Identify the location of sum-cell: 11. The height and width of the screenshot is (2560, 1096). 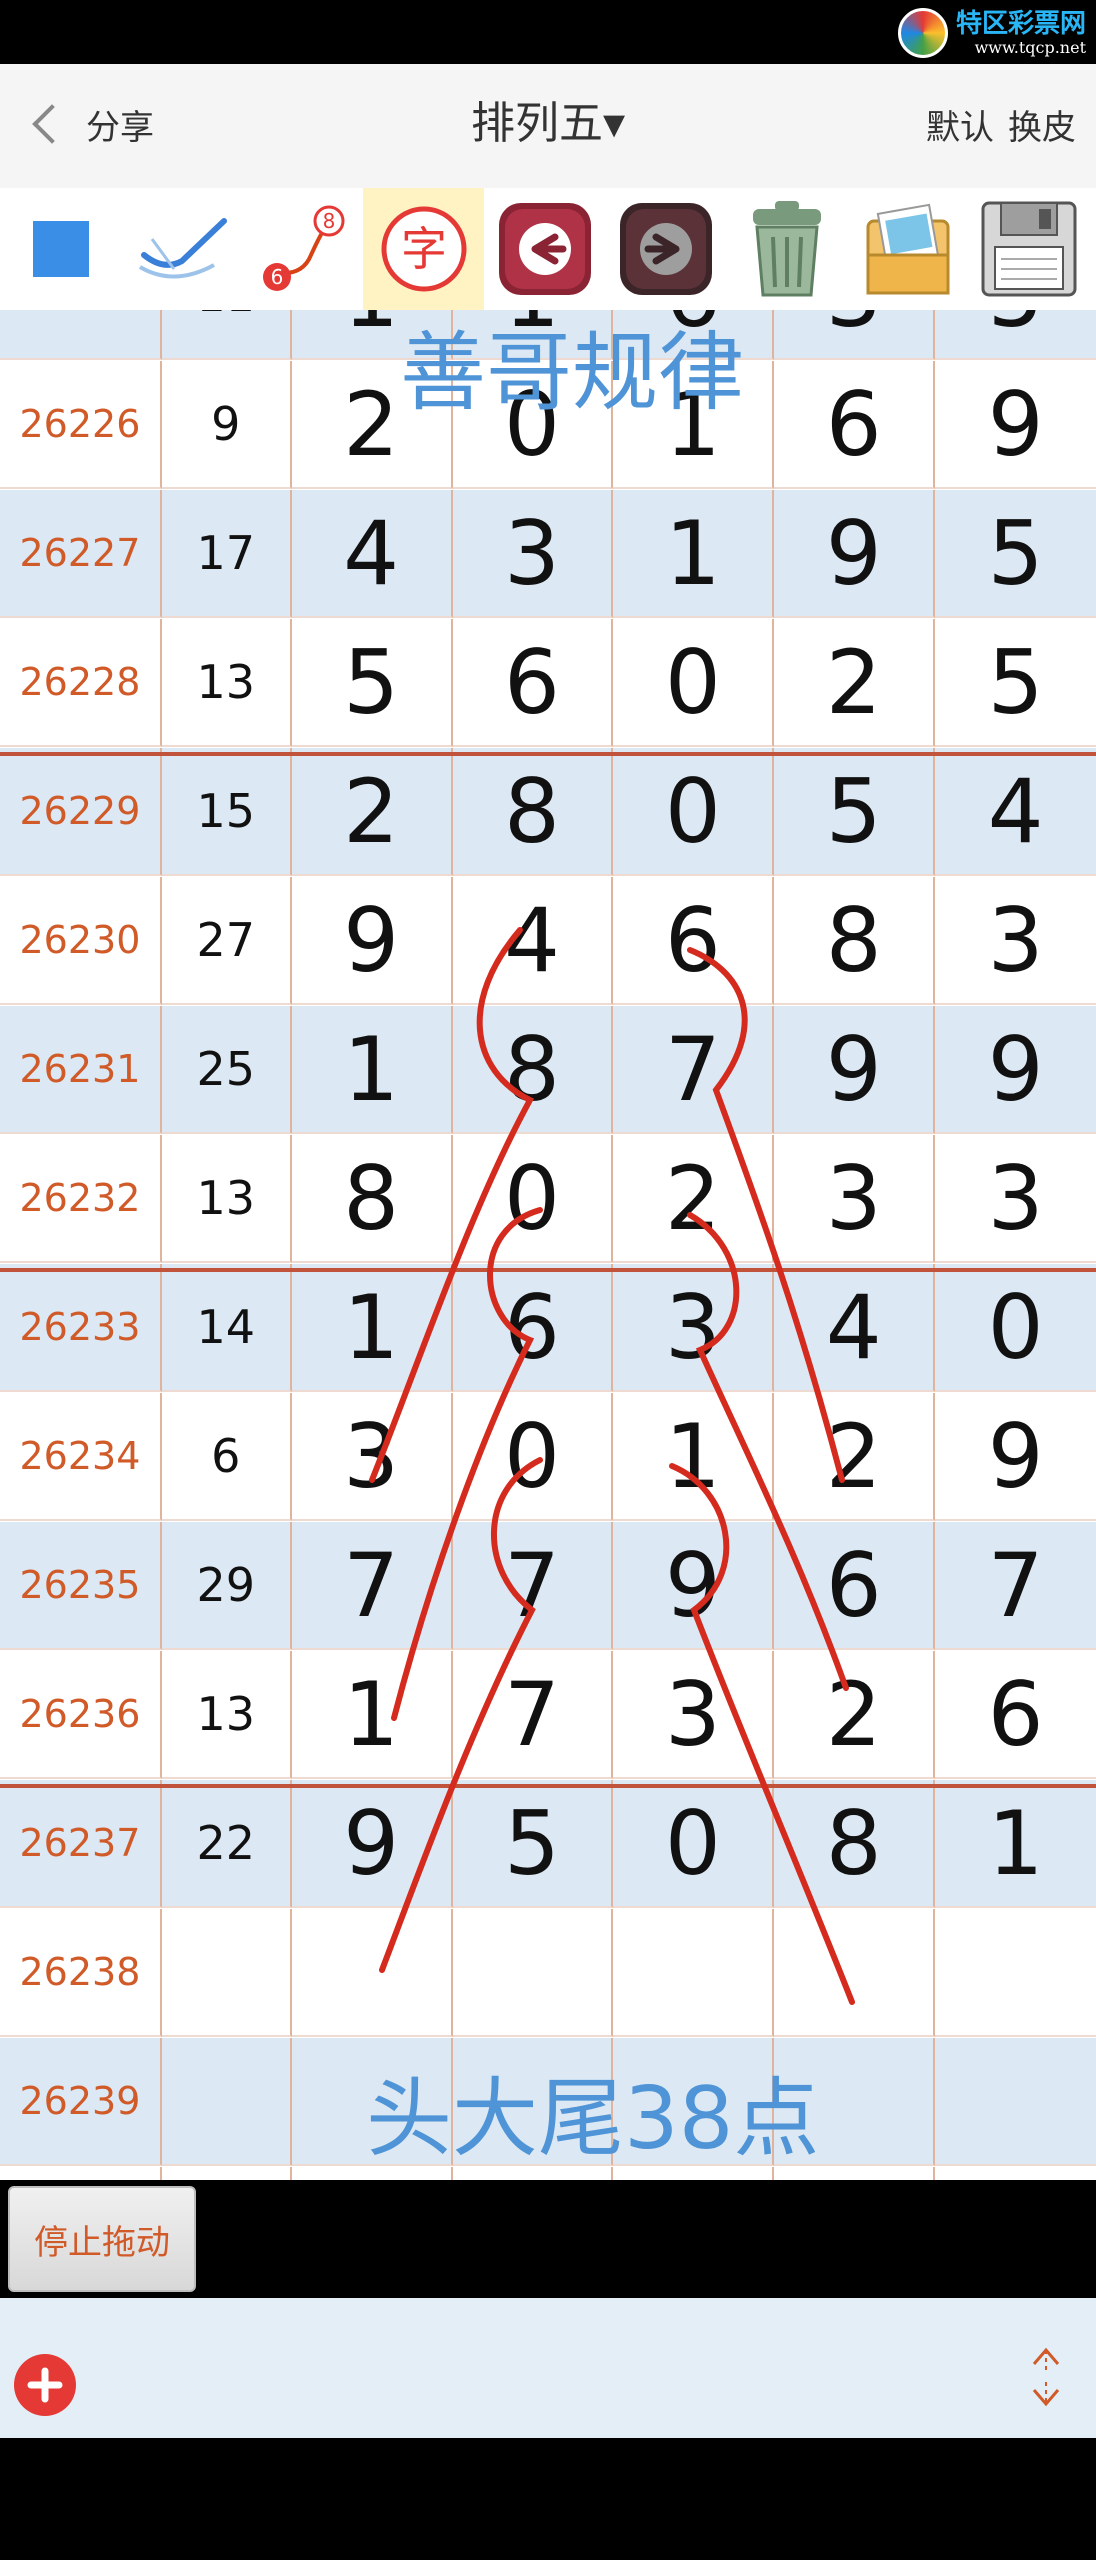
(226, 335).